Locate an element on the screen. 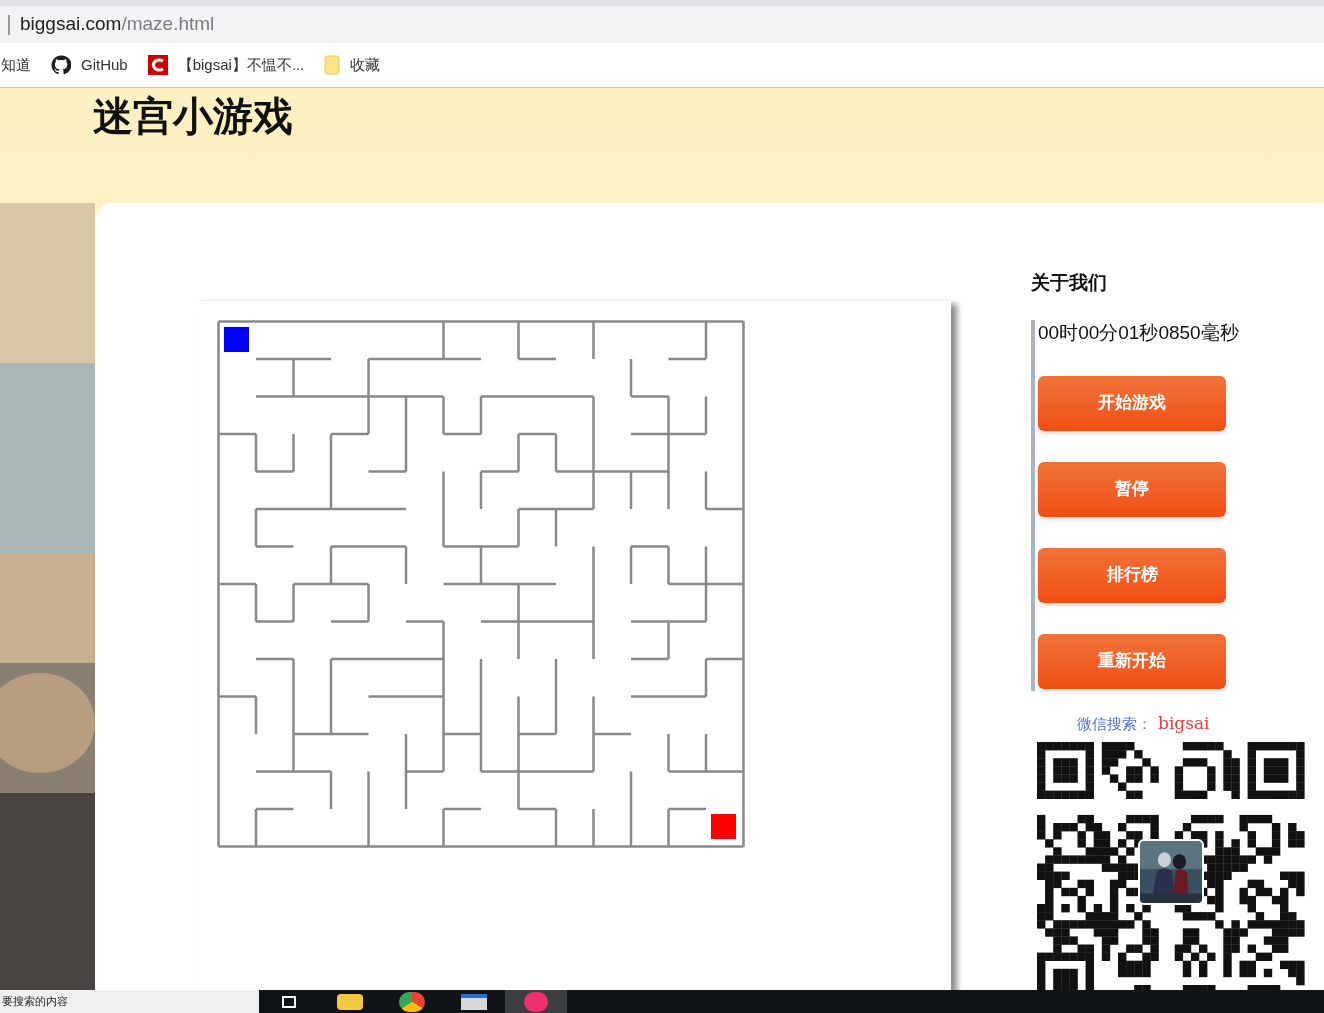  github-icon is located at coordinates (61, 65).